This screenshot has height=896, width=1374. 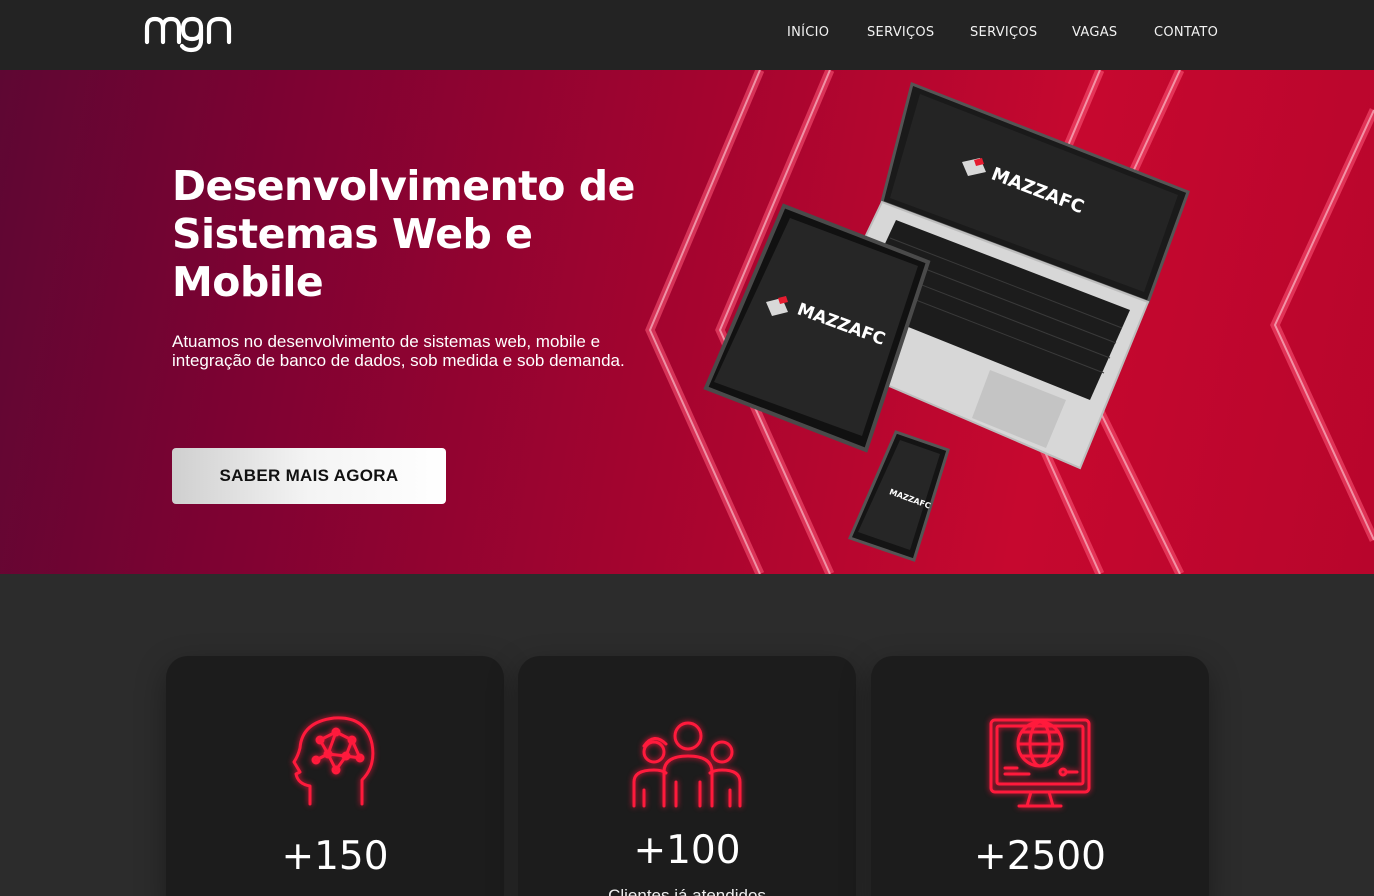 What do you see at coordinates (900, 32) in the screenshot?
I see `nav-item-servicos: SERVIÇOS` at bounding box center [900, 32].